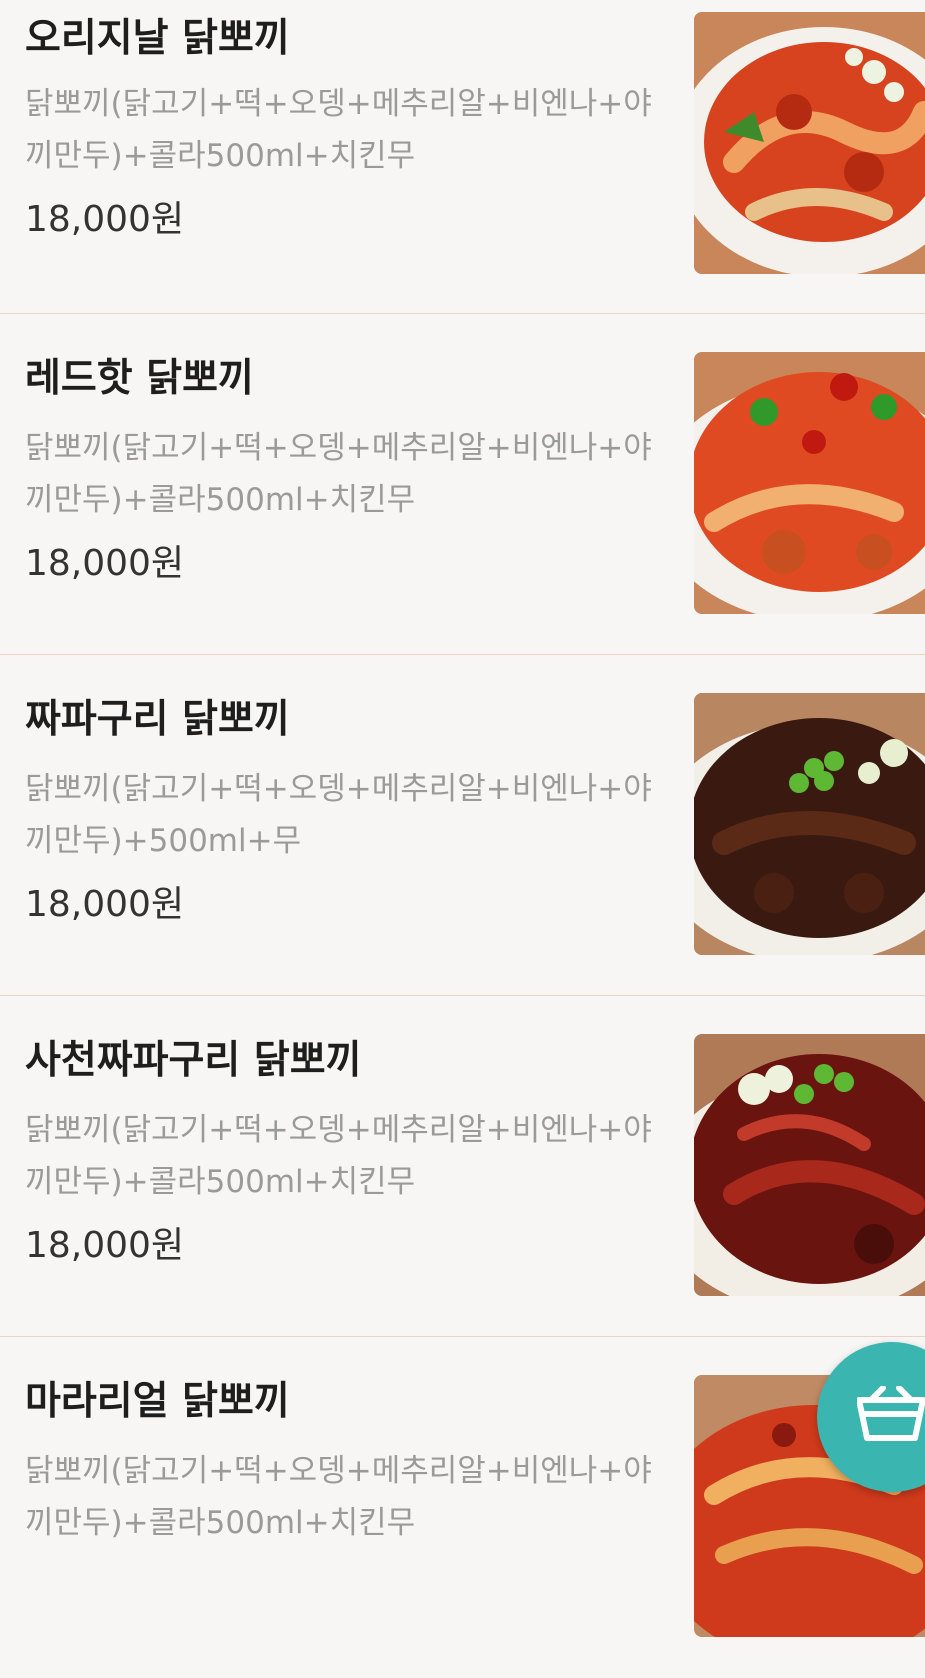 The width and height of the screenshot is (925, 1678). I want to click on menu-item-name: 사천짜파구리 닭뽀끼, so click(193, 1060).